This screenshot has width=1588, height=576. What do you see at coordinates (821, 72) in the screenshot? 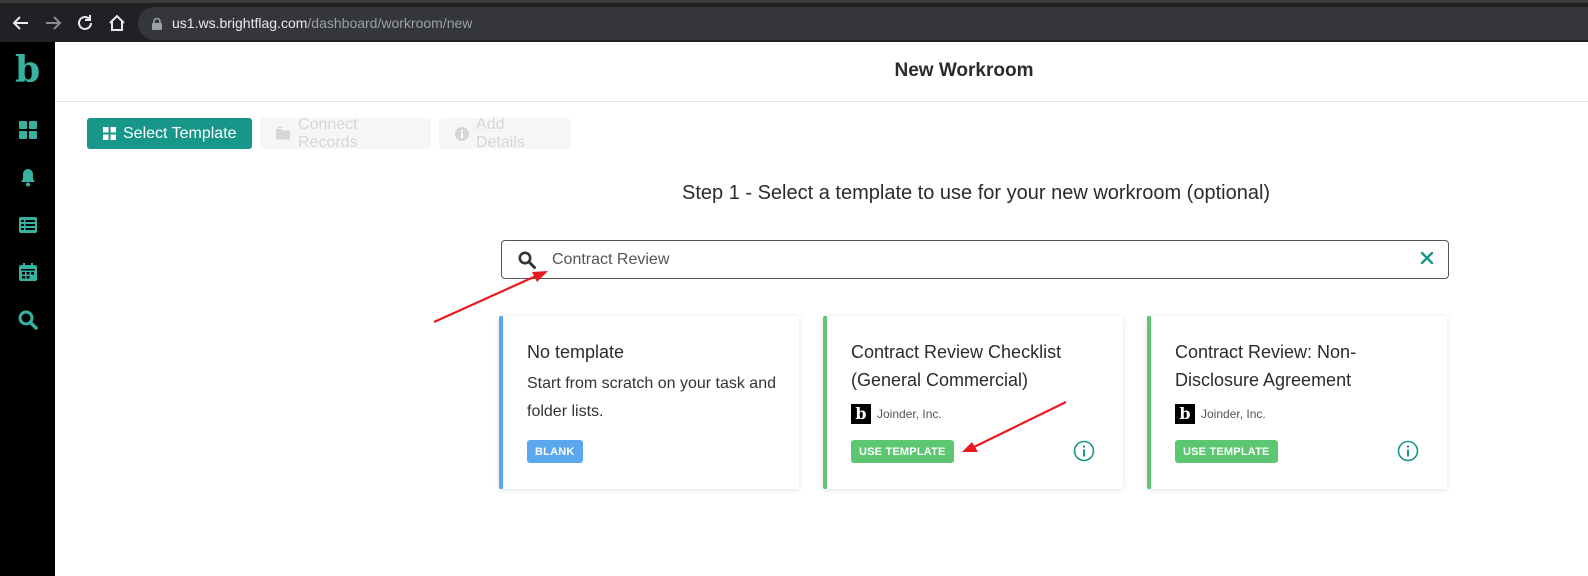
I see `page-header: New Workroom` at bounding box center [821, 72].